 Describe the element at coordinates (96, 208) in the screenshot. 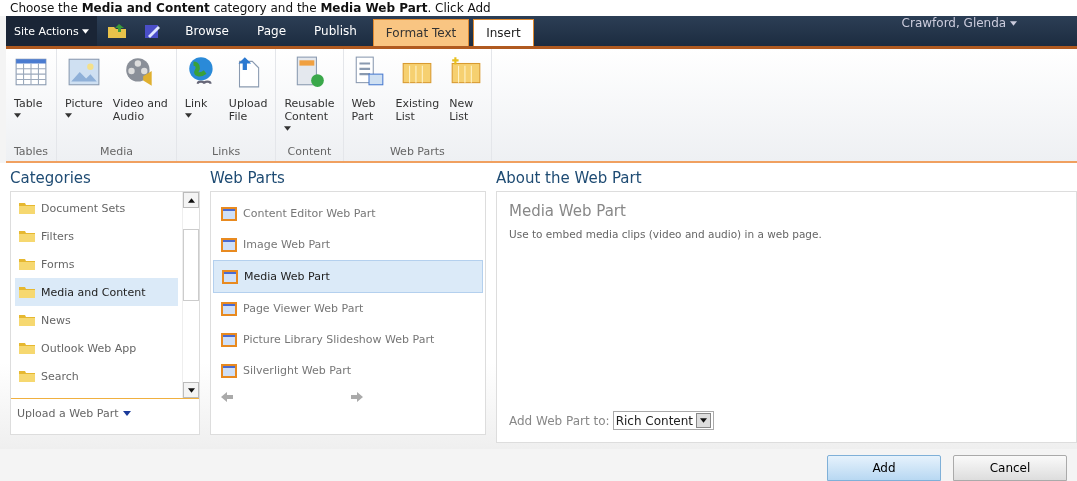

I see `category-item: Document Sets` at that location.